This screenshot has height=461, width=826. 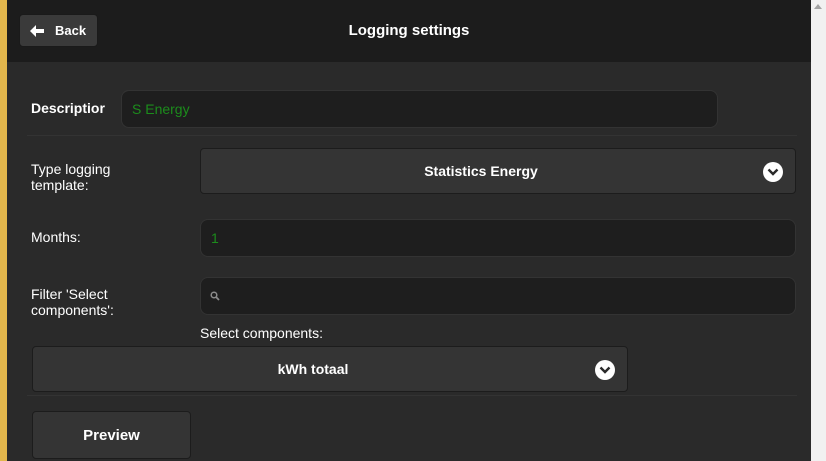 I want to click on filter-label-line2: components':, so click(x=72, y=310).